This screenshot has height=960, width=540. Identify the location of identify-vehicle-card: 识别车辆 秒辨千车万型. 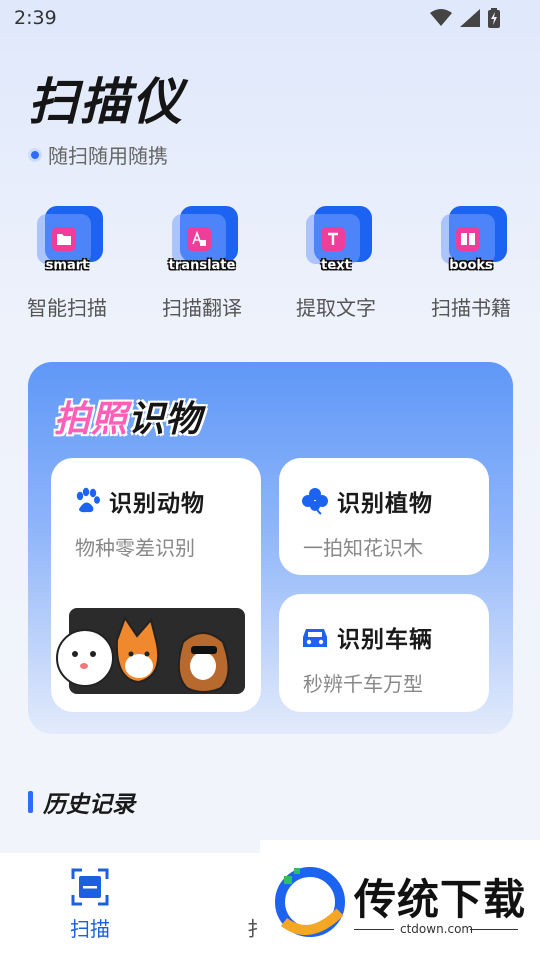
(384, 653).